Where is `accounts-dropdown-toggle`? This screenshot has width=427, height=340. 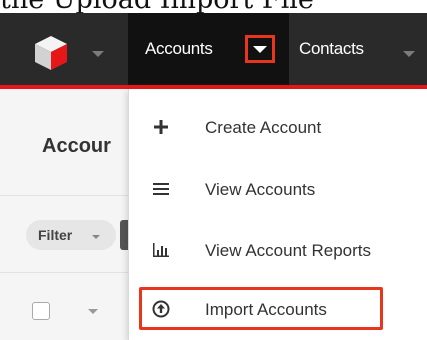 accounts-dropdown-toggle is located at coordinates (260, 49).